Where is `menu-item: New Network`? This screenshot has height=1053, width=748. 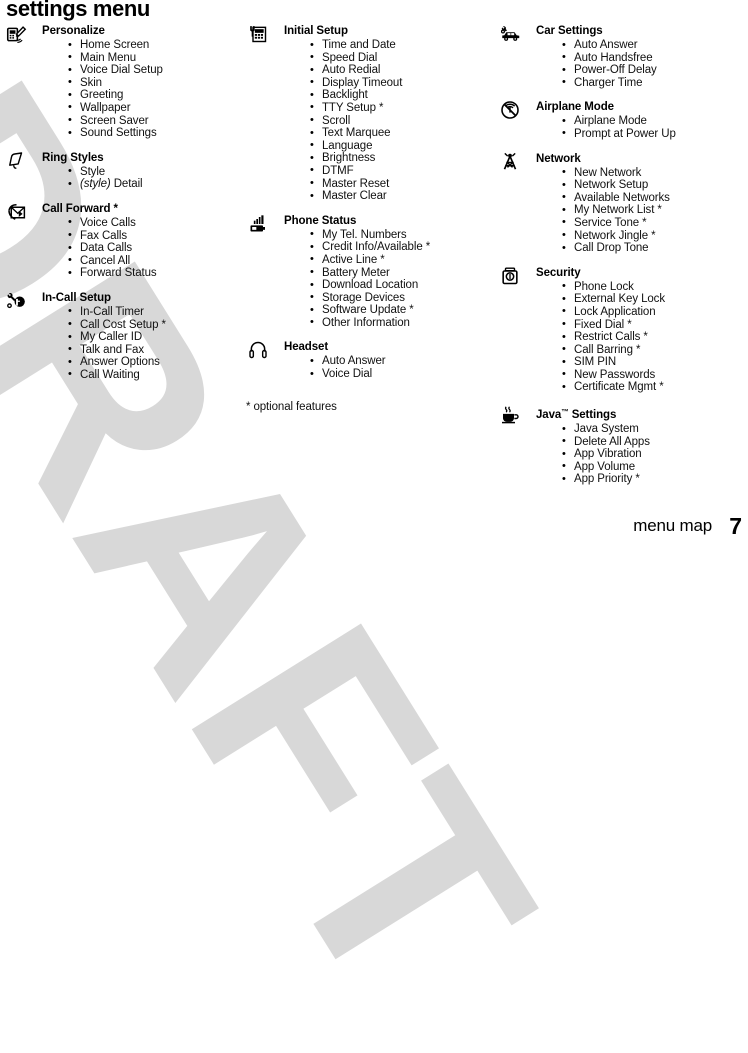 menu-item: New Network is located at coordinates (654, 173).